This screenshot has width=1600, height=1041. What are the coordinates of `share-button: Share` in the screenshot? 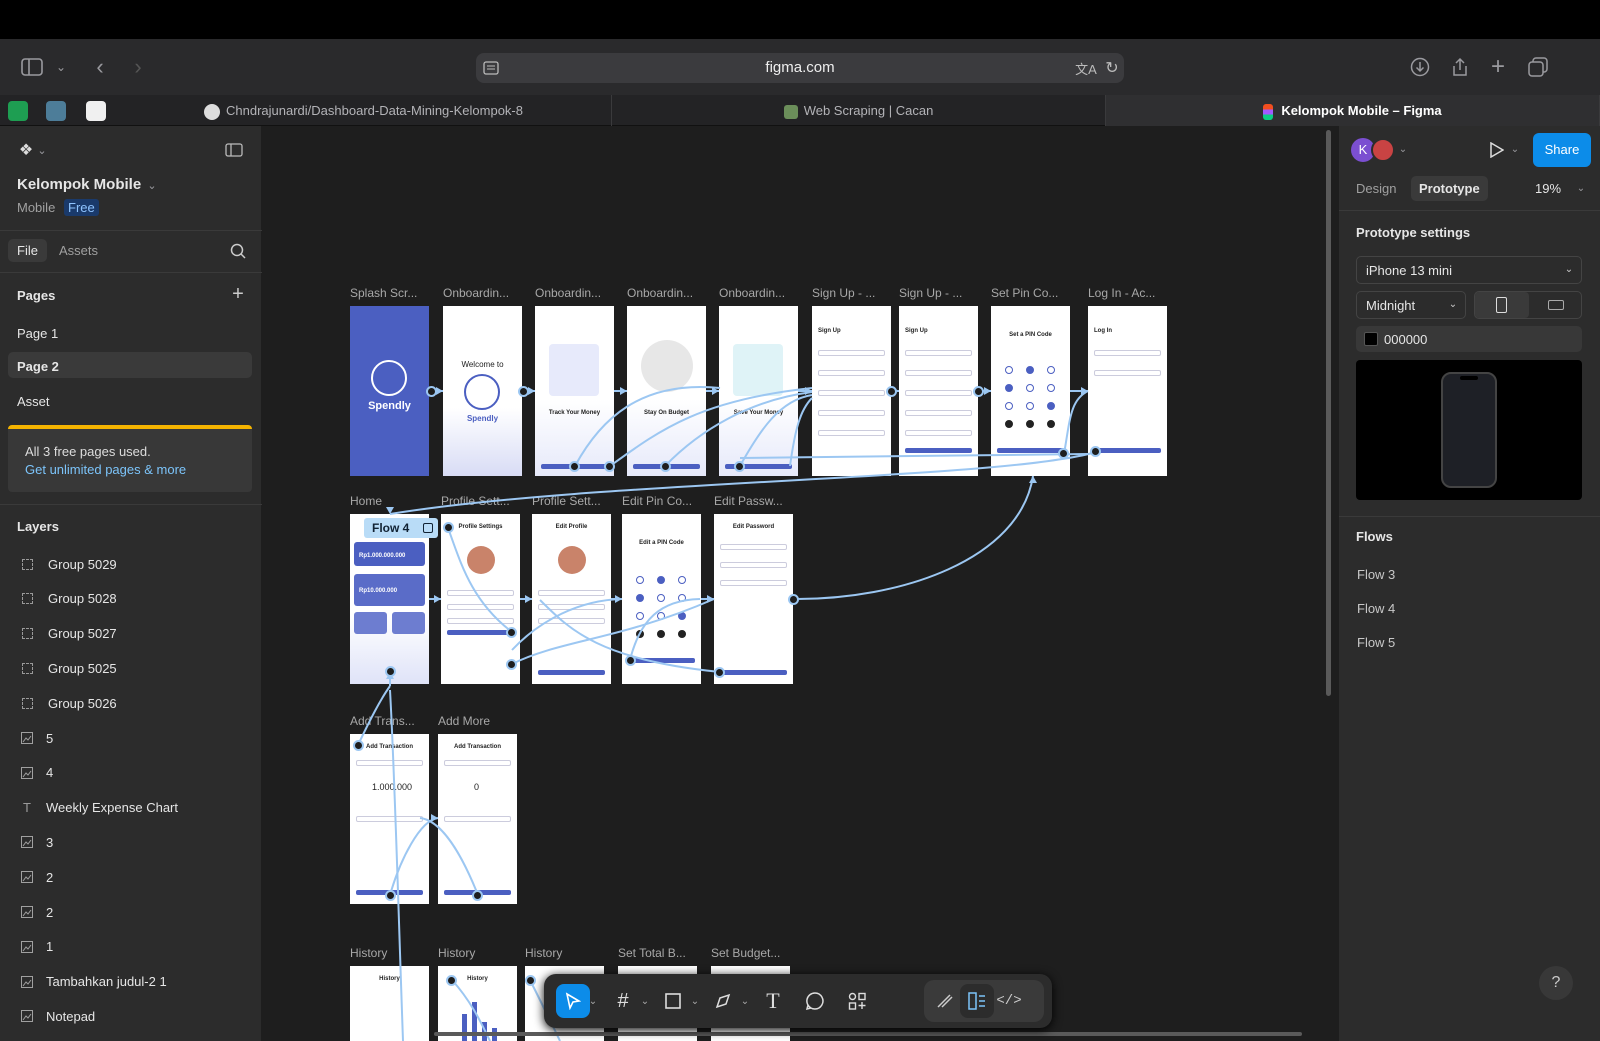 It's located at (1562, 150).